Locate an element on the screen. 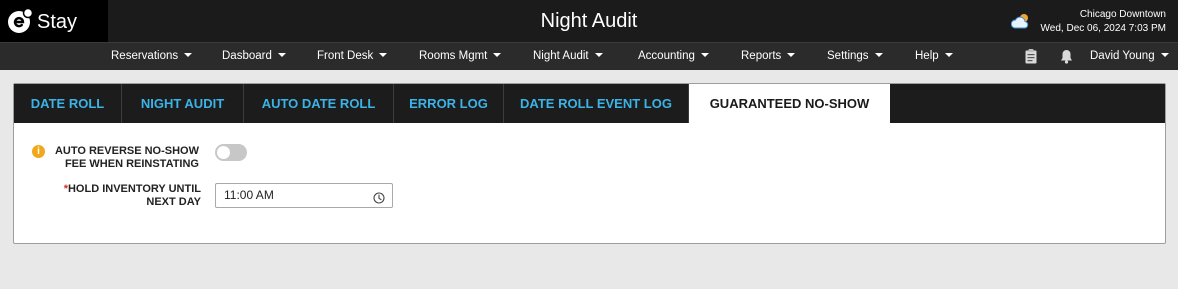 Image resolution: width=1178 pixels, height=289 pixels. nav-front-desk: Front Desk is located at coordinates (352, 56).